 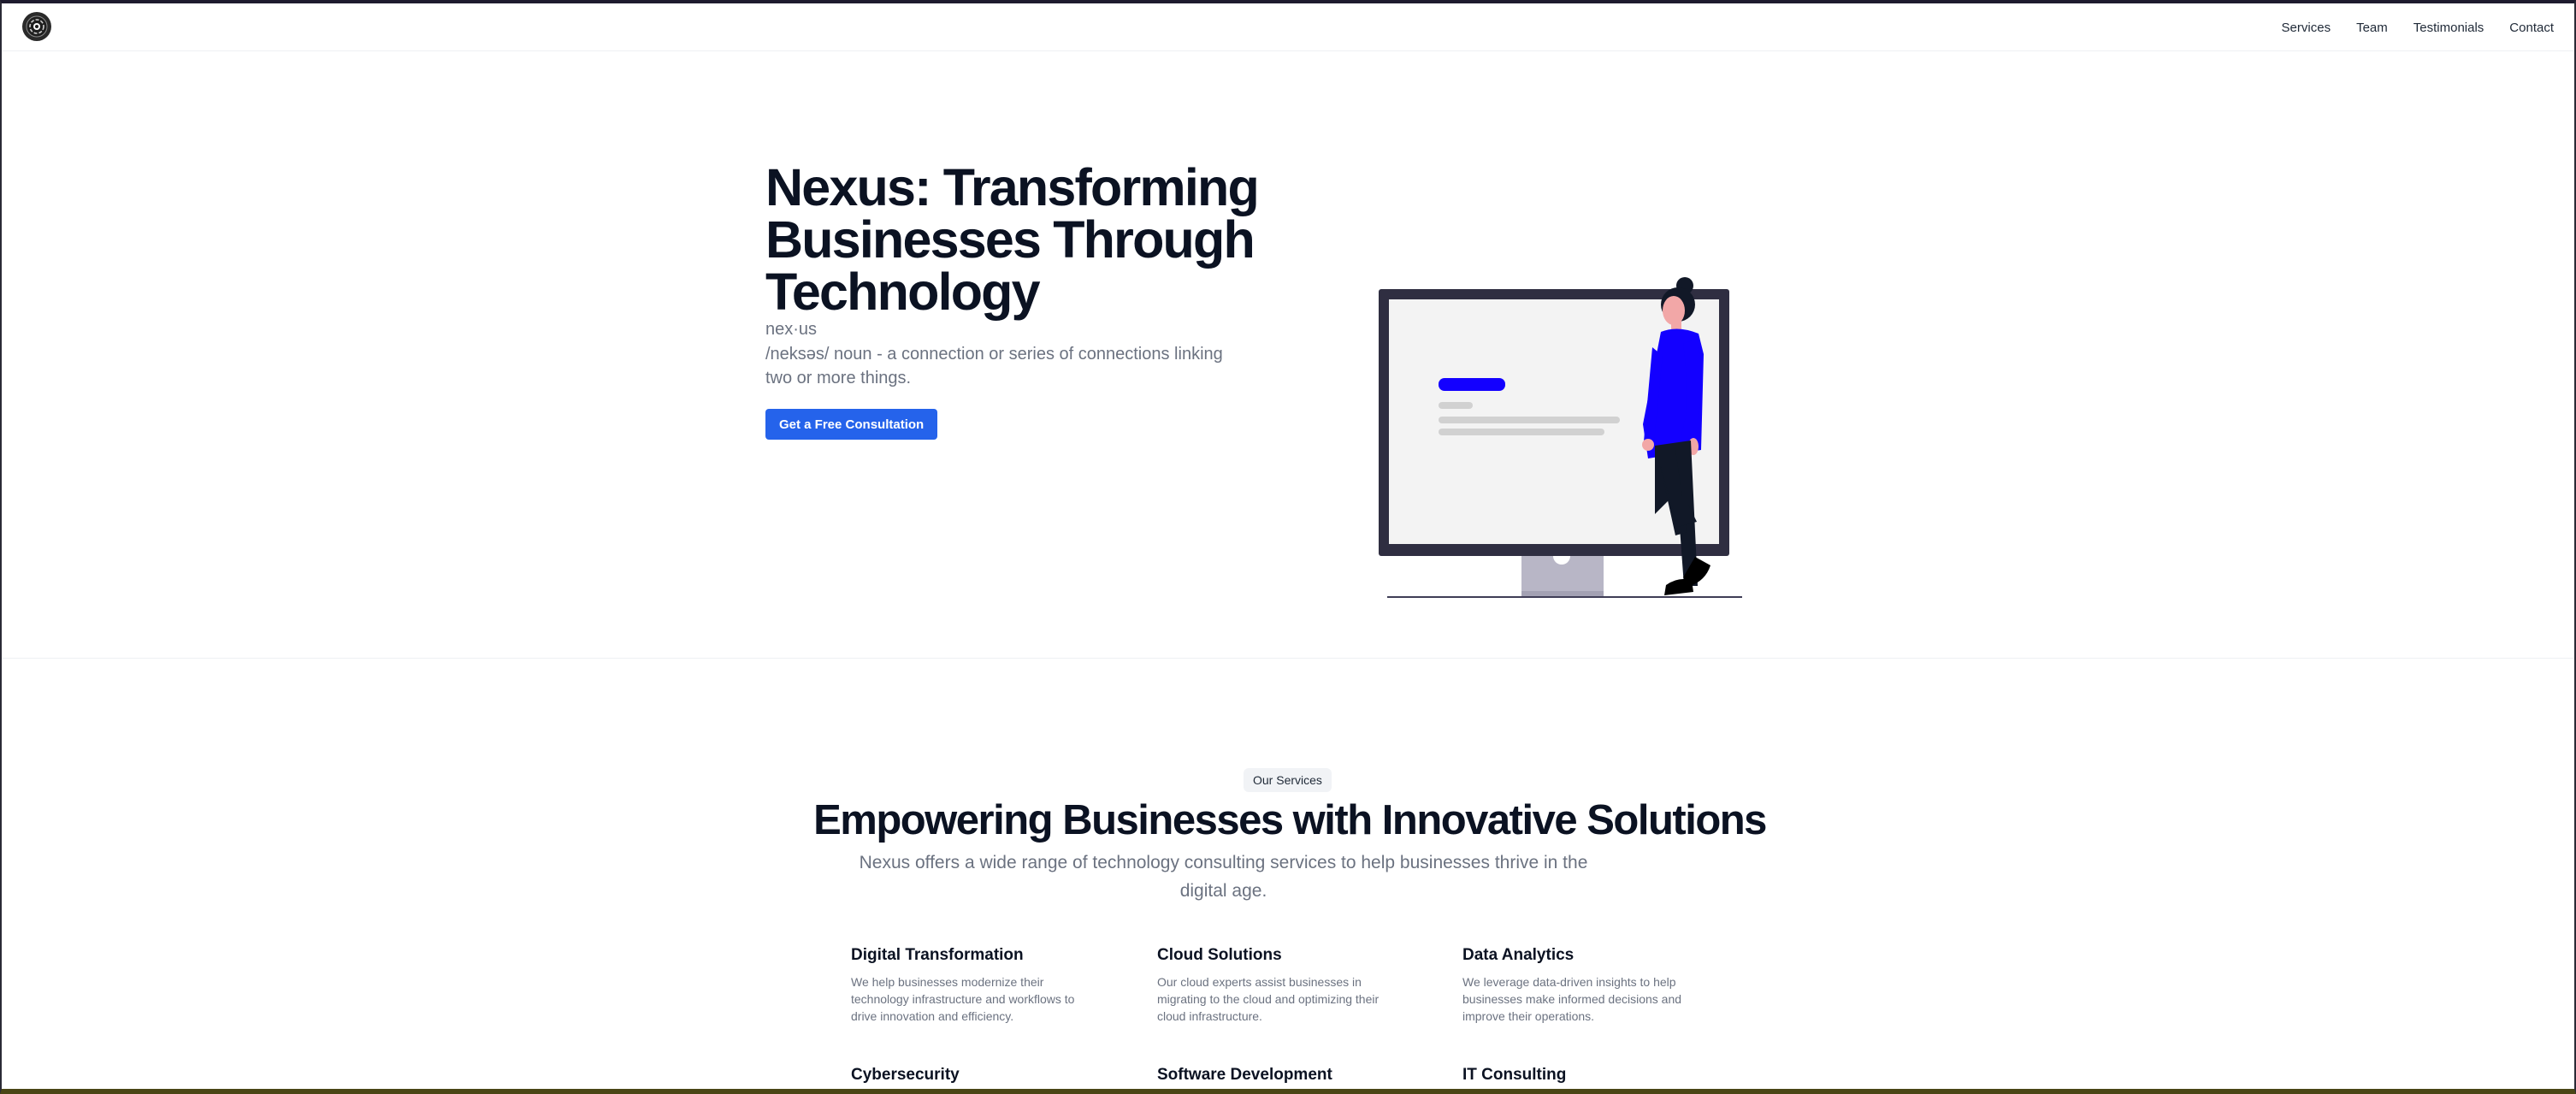 I want to click on services-badge: Our Services, so click(x=1288, y=780).